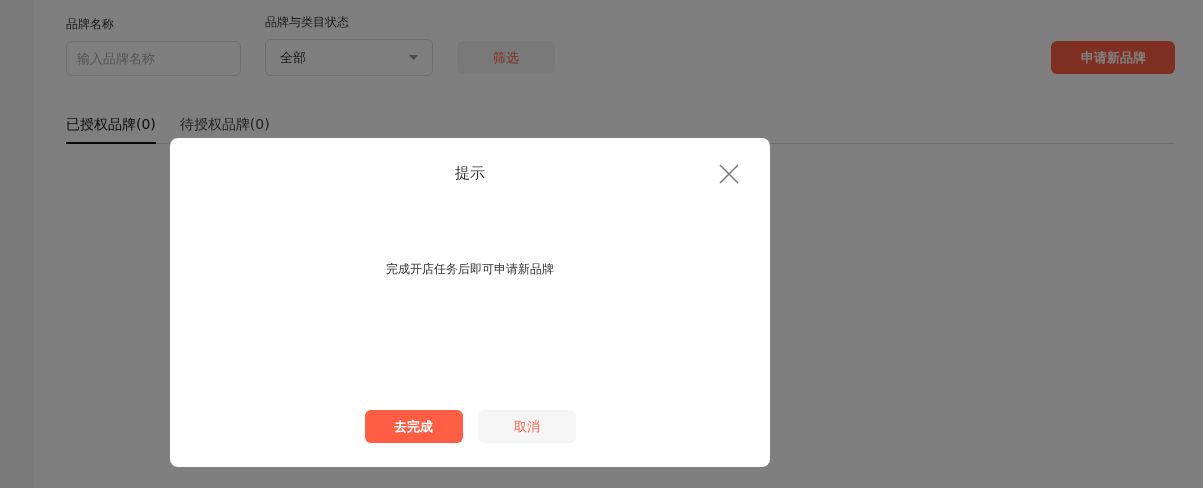  What do you see at coordinates (729, 174) in the screenshot?
I see `close-icon` at bounding box center [729, 174].